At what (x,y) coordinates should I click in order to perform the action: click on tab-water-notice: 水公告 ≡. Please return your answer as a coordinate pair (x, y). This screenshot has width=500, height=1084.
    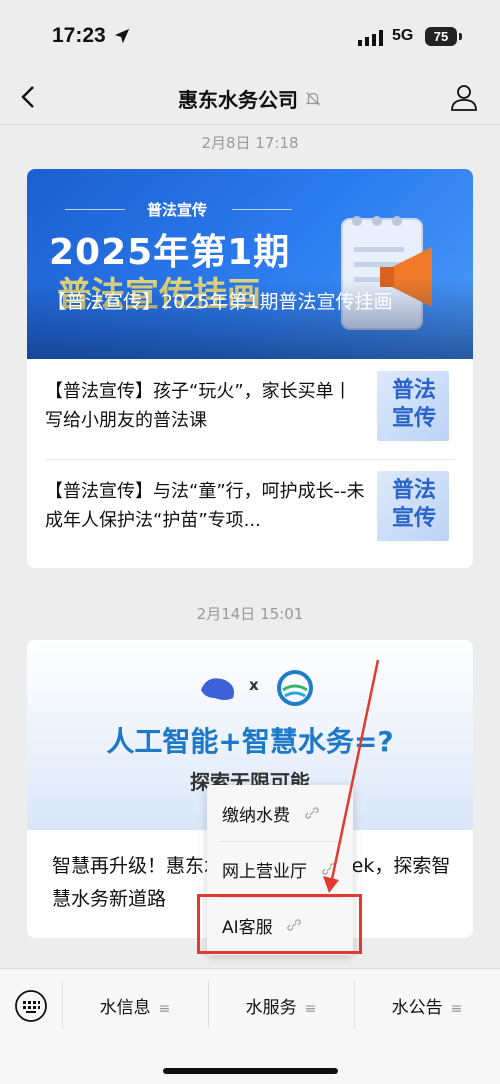
    Looking at the image, I should click on (427, 1005).